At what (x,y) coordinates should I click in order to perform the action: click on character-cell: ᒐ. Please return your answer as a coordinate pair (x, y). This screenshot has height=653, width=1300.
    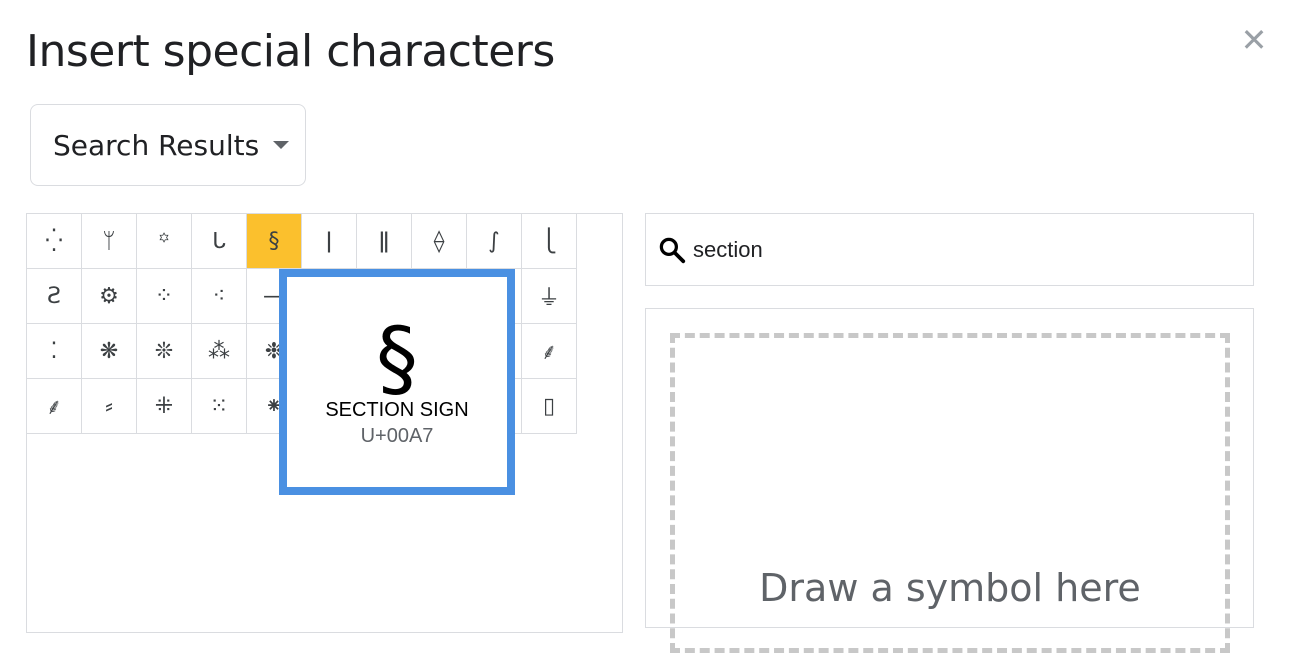
    Looking at the image, I should click on (219, 241).